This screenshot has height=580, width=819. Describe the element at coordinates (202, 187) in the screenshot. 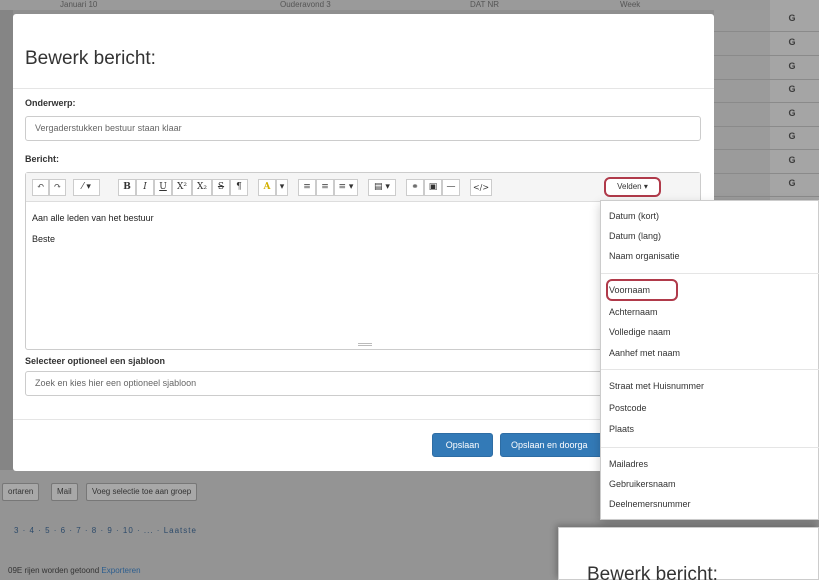

I see `subscript-button: X₂` at that location.